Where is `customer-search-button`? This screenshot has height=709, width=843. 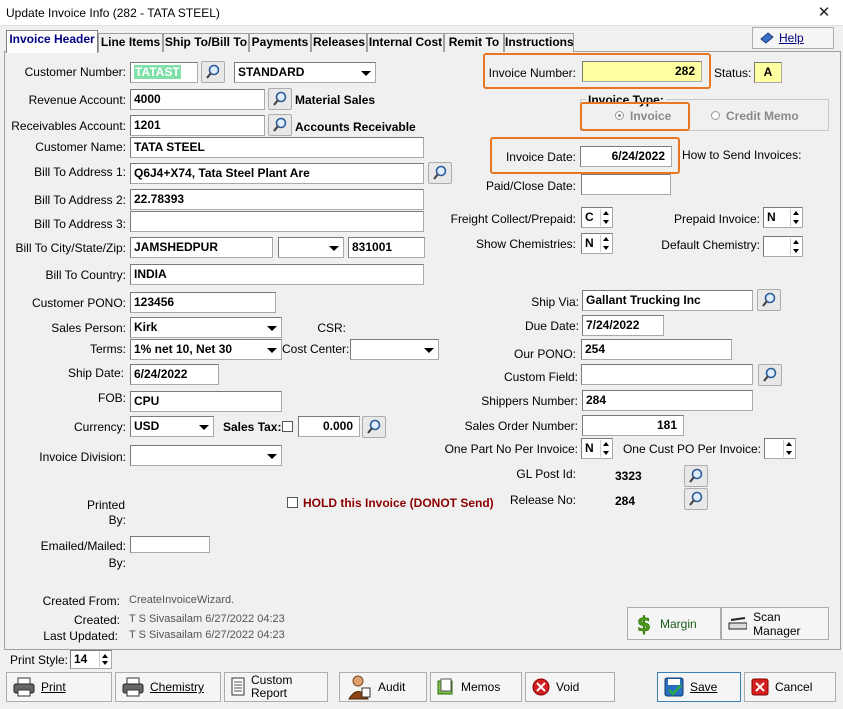
customer-search-button is located at coordinates (213, 72).